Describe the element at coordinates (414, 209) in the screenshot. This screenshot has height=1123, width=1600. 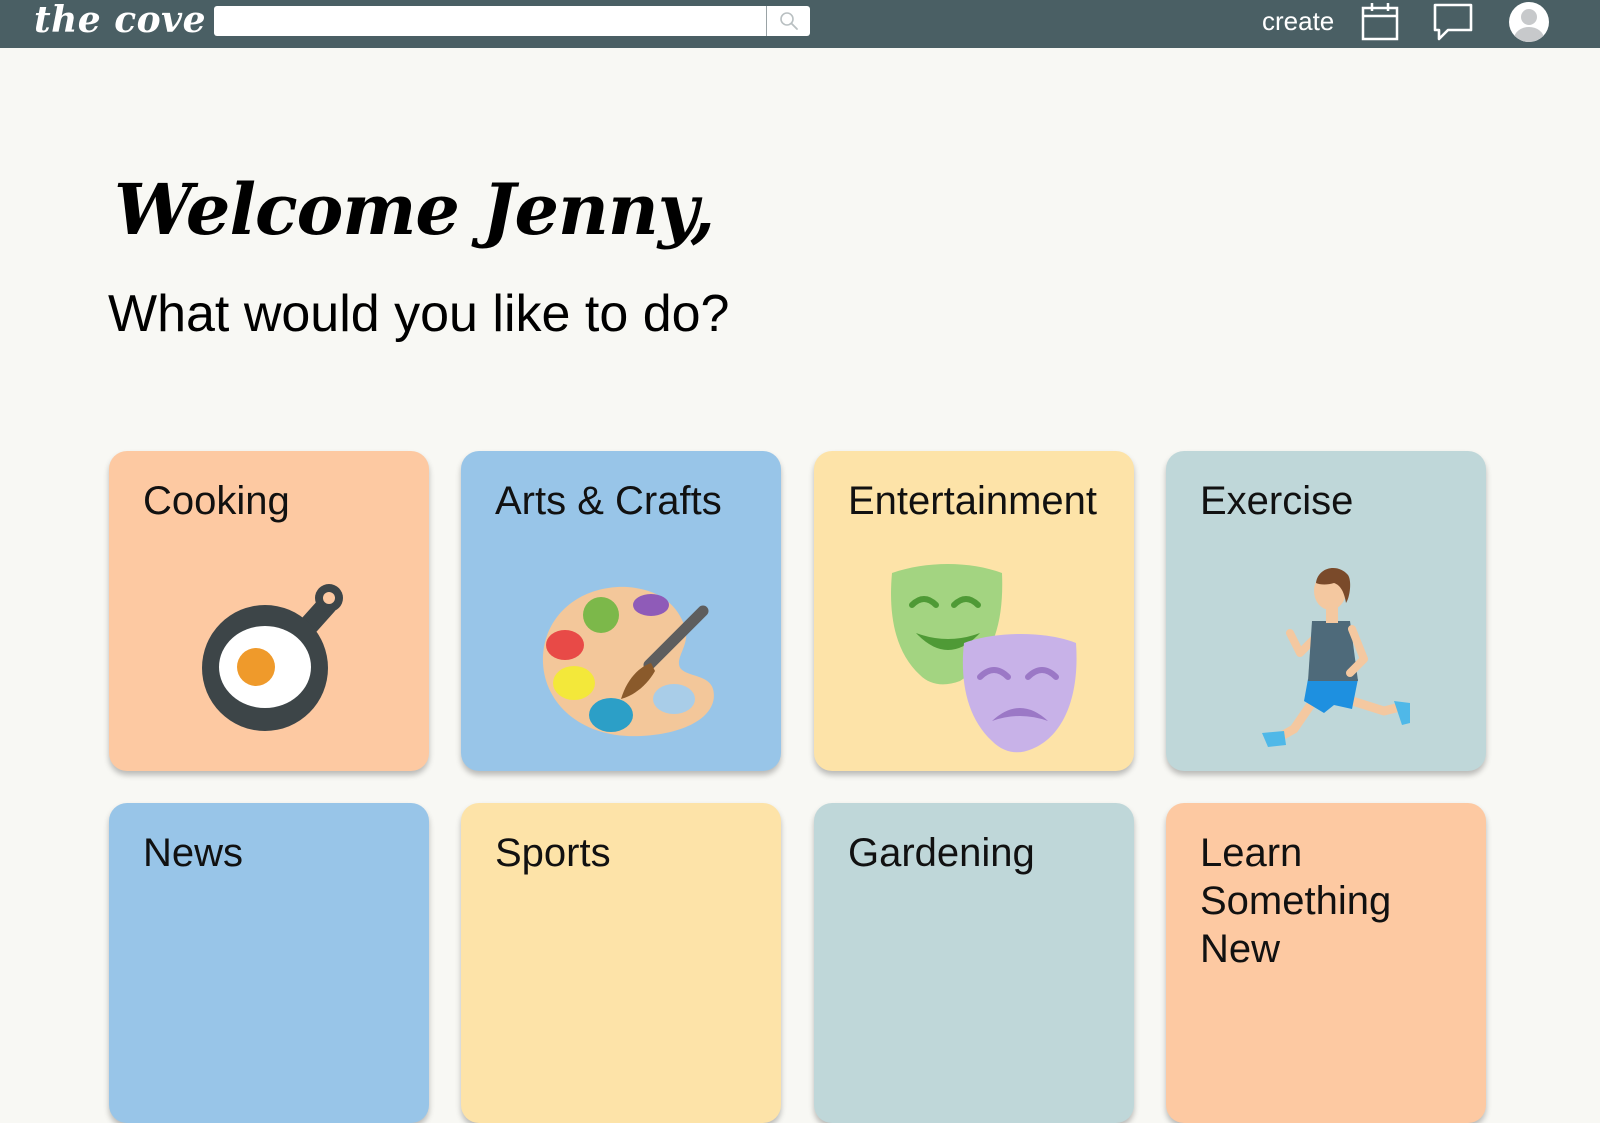
I see `welcome-greeting: Welcome Jenny,` at that location.